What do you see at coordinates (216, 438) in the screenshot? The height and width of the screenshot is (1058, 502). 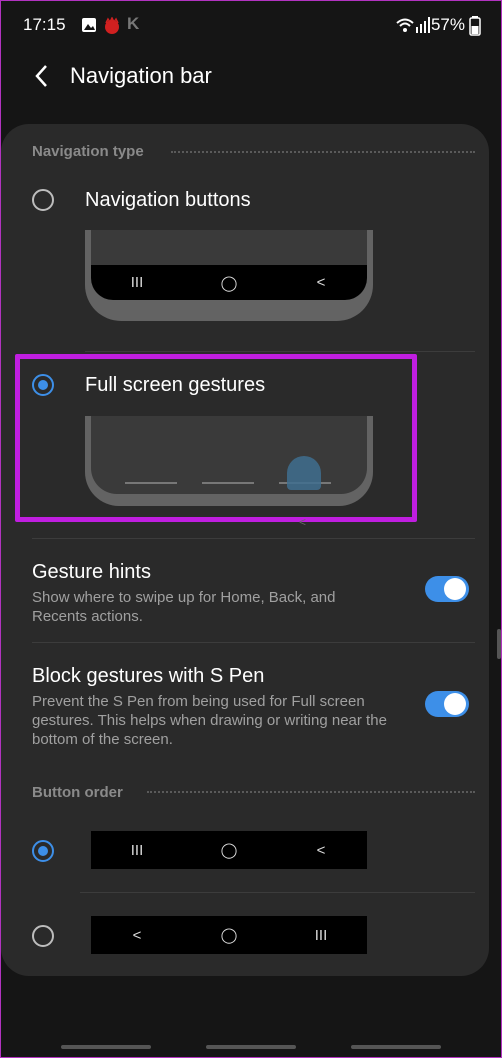 I see `highlight-box` at bounding box center [216, 438].